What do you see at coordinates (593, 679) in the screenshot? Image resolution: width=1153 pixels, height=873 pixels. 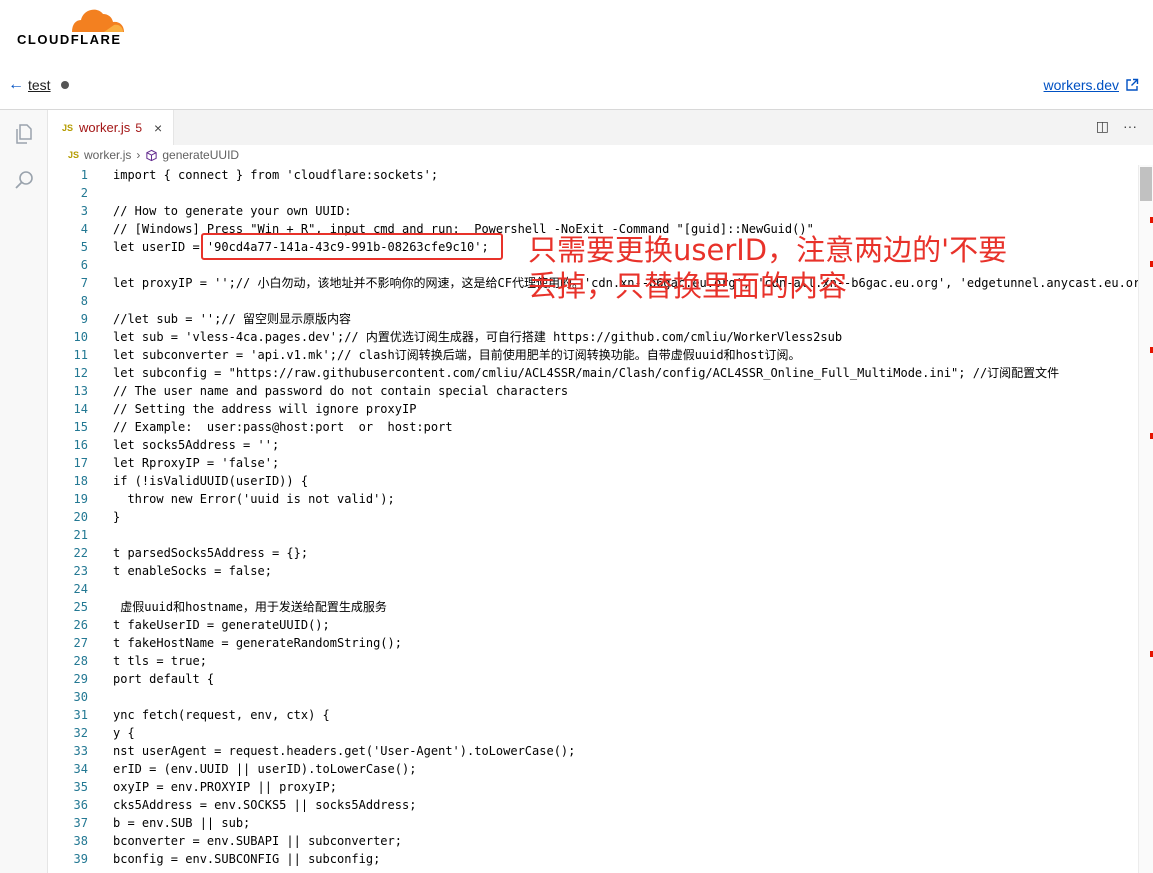 I see `code-line: 29 port default {` at bounding box center [593, 679].